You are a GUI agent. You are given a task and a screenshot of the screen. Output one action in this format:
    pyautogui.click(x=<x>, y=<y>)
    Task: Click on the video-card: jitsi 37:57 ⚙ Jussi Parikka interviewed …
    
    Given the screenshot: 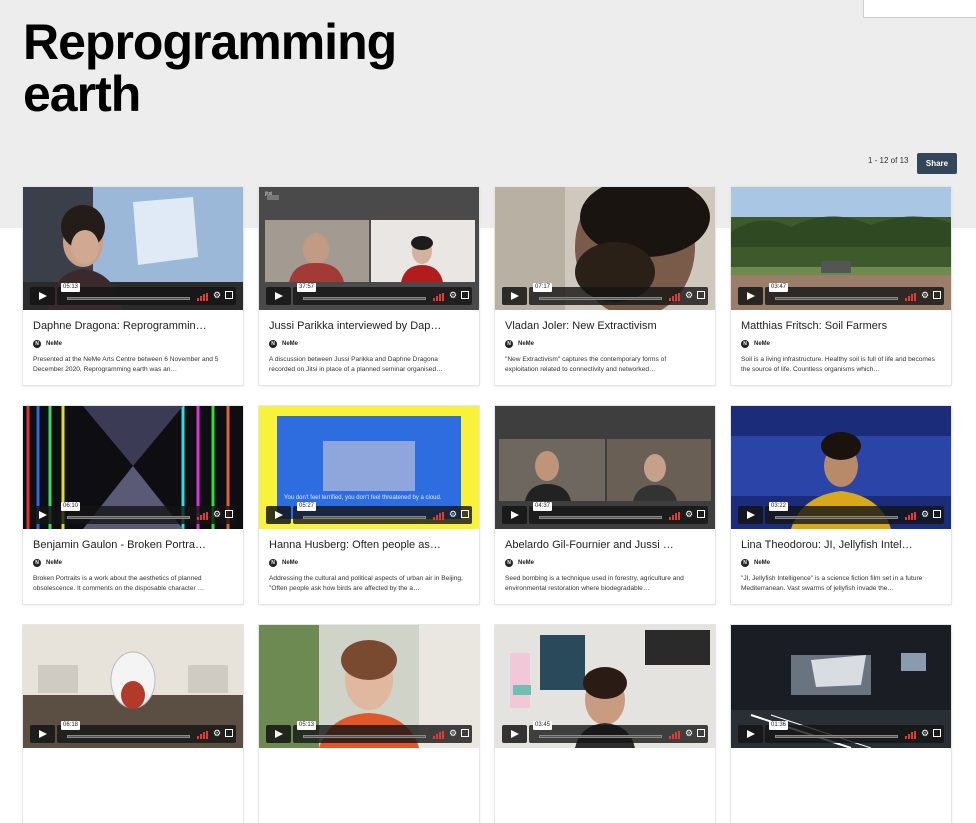 What is the action you would take?
    pyautogui.click(x=369, y=286)
    